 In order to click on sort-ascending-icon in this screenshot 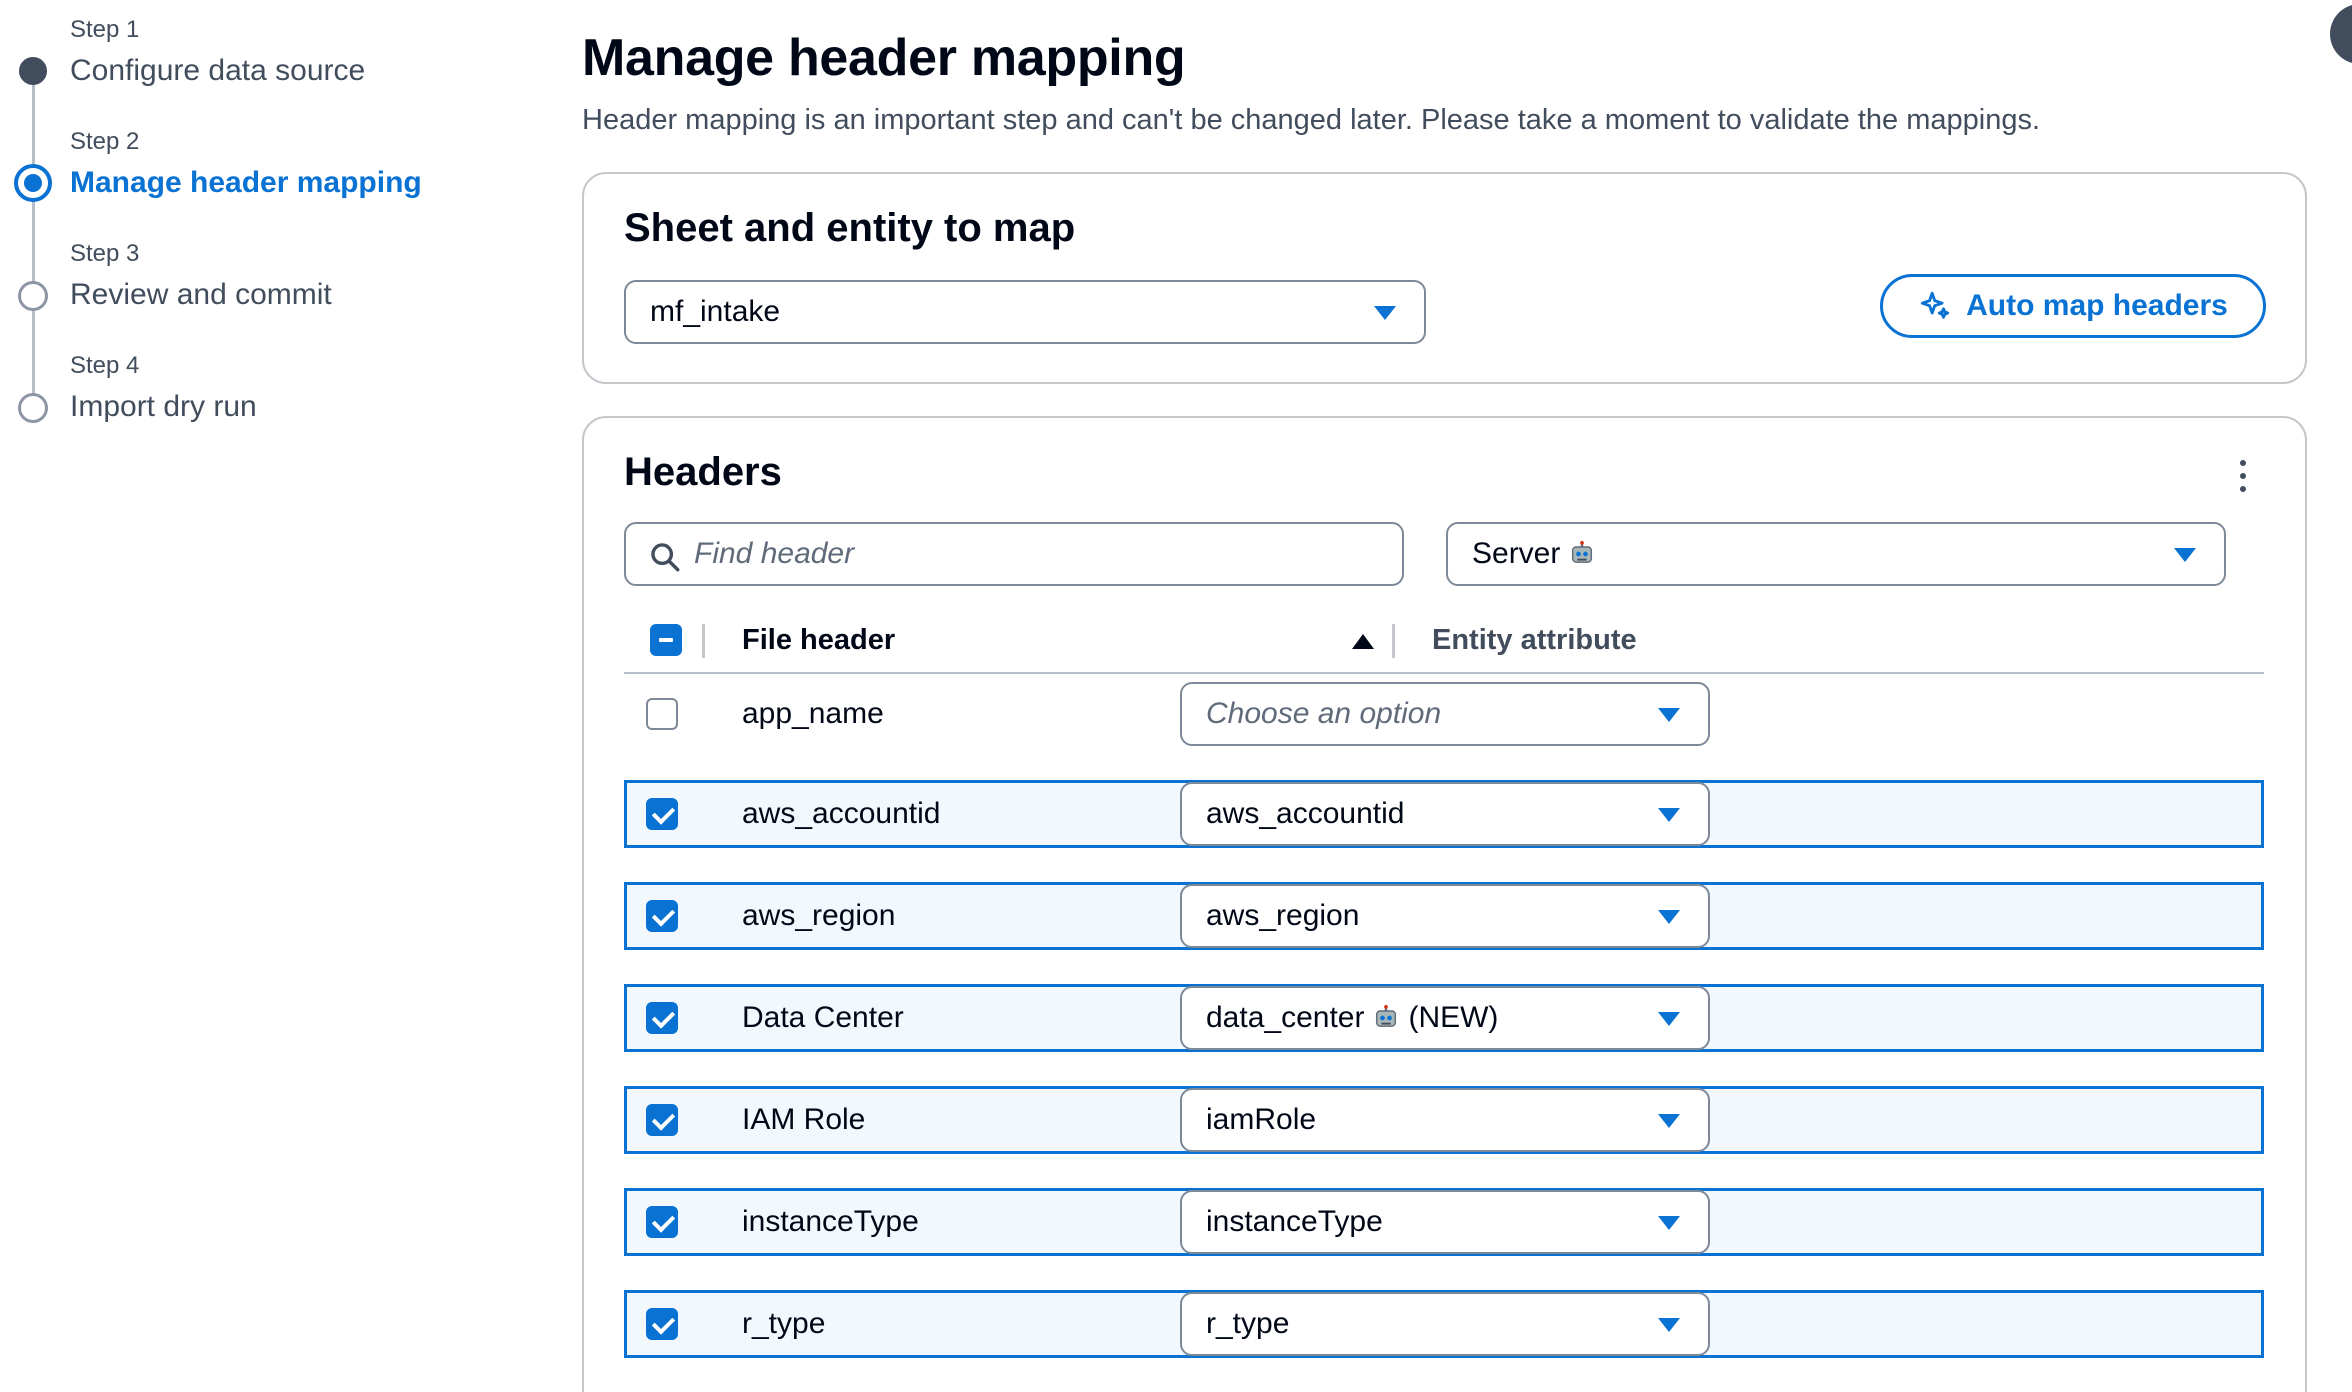, I will do `click(1363, 641)`.